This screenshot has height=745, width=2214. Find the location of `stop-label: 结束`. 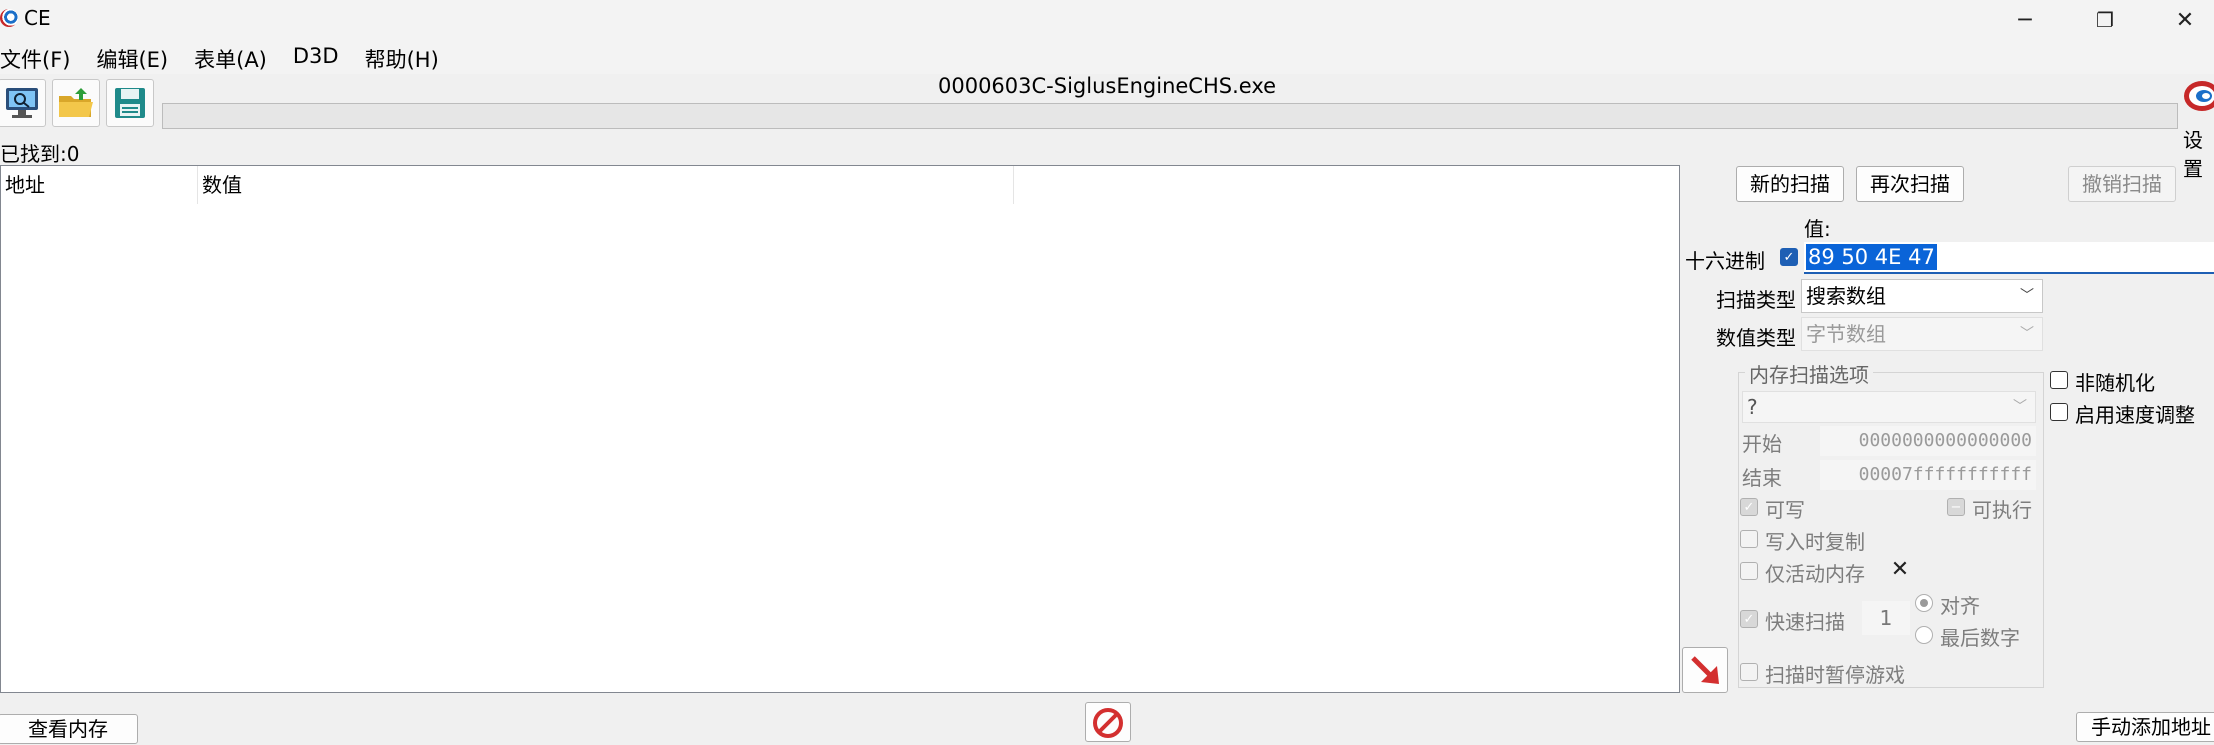

stop-label: 结束 is located at coordinates (1762, 478).